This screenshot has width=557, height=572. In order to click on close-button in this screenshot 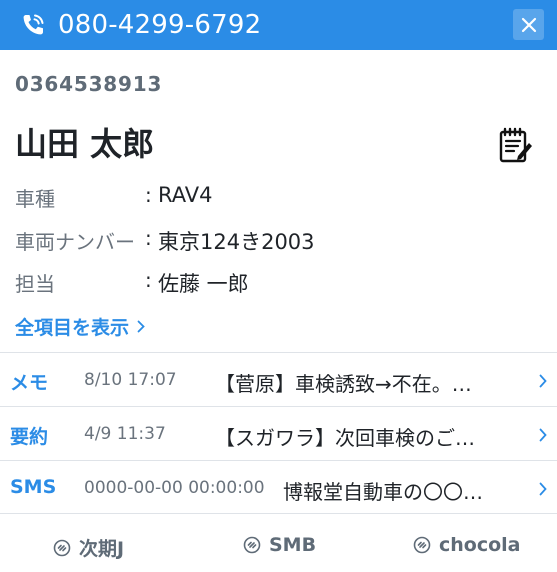, I will do `click(528, 24)`.